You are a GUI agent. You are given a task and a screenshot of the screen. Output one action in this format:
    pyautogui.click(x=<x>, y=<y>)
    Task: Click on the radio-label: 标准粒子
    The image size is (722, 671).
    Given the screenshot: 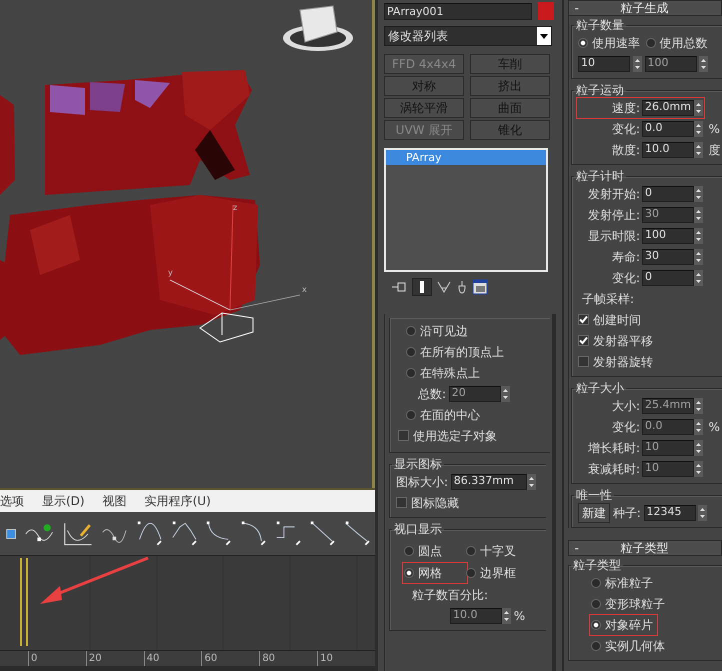 What is the action you would take?
    pyautogui.click(x=629, y=583)
    